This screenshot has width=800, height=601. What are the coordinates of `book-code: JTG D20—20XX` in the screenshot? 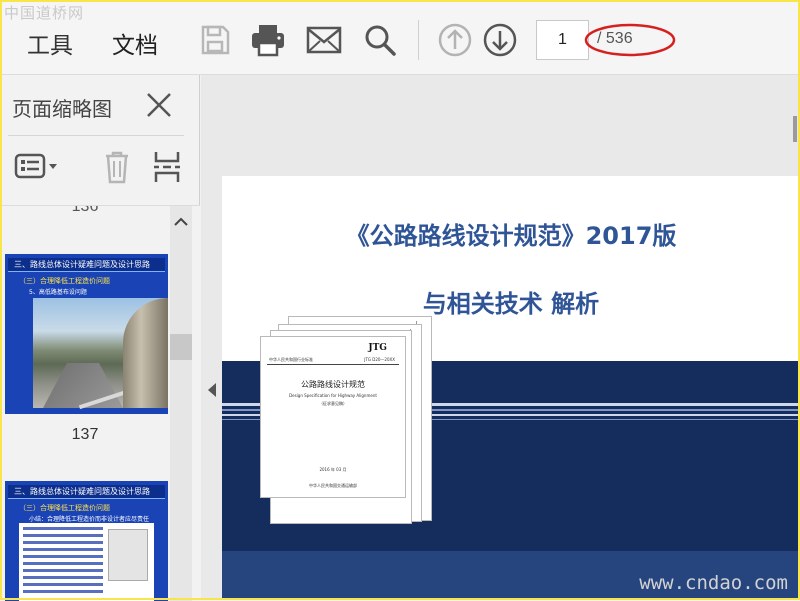 It's located at (379, 359).